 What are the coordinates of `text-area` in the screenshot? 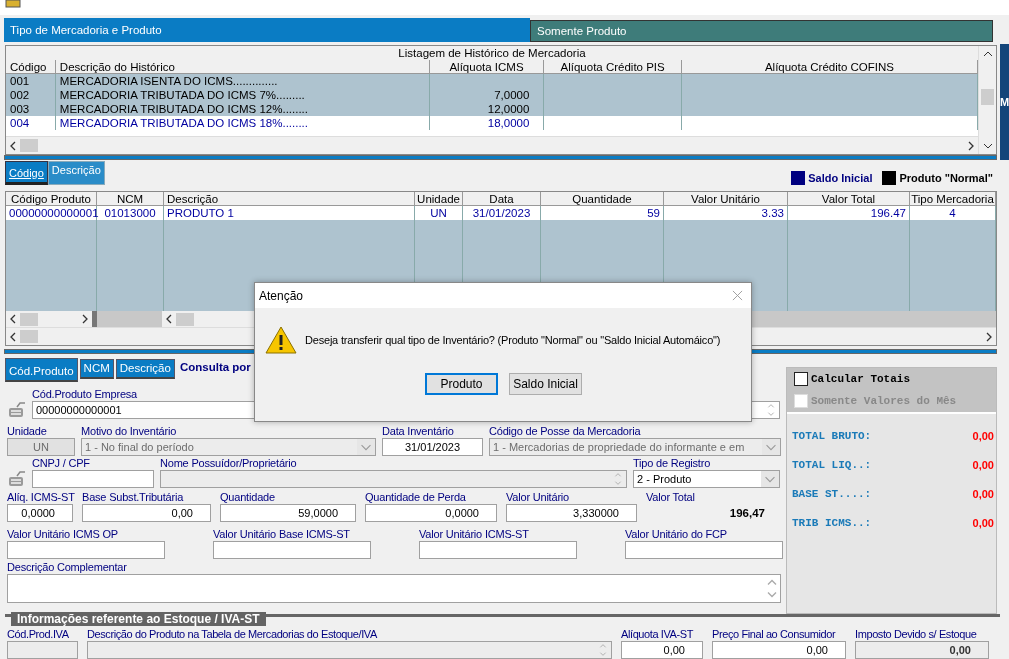 It's located at (394, 588).